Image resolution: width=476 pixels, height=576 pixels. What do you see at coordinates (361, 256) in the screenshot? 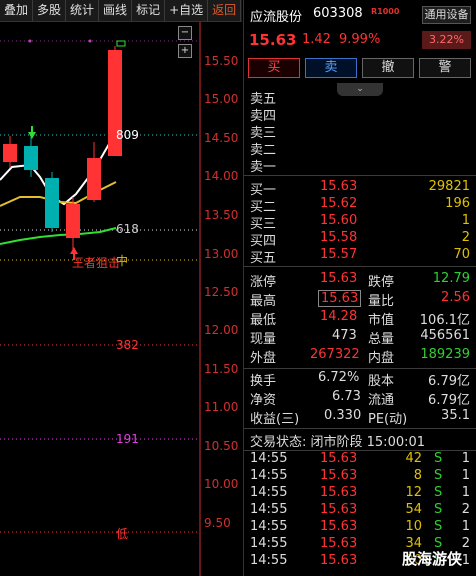
I see `bid-row: 买五 15.57 70` at bounding box center [361, 256].